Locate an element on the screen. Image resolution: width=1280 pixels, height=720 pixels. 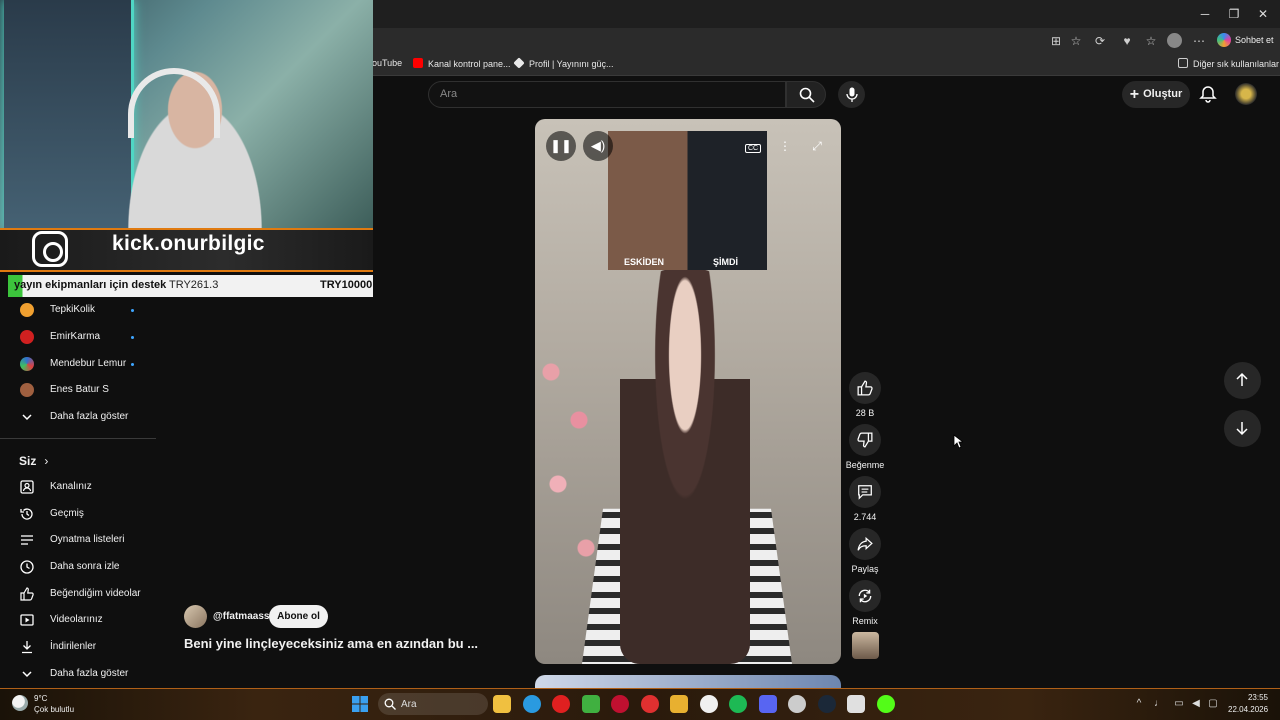
sidebar-item-your-channel: Kanalınız is located at coordinates (88, 487).